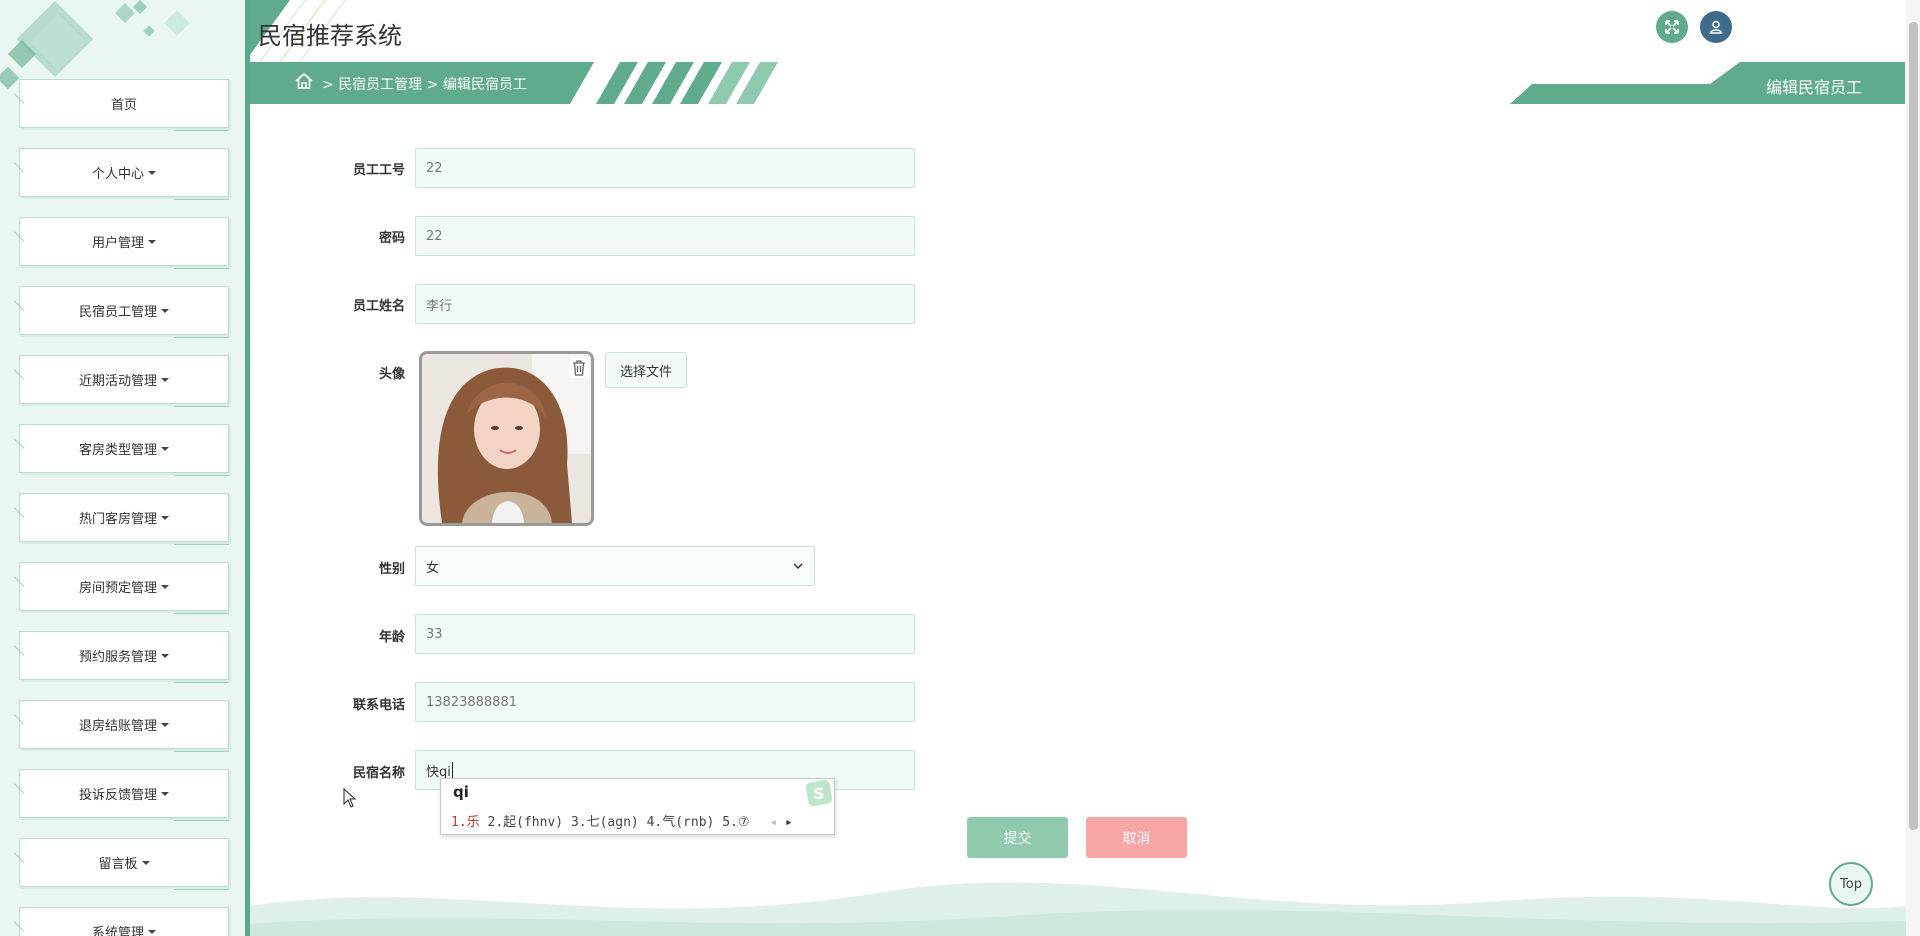 The height and width of the screenshot is (936, 1920). What do you see at coordinates (1851, 884) in the screenshot?
I see `back-to-top-button: Top` at bounding box center [1851, 884].